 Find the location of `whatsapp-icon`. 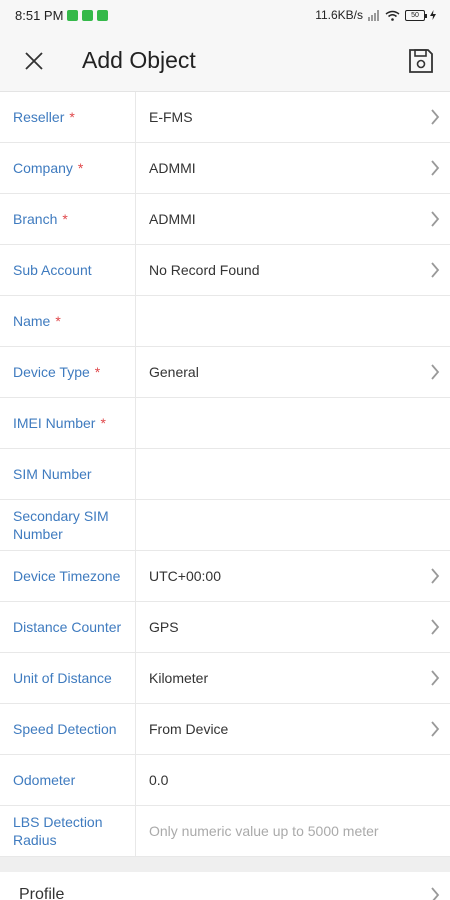

whatsapp-icon is located at coordinates (88, 15).